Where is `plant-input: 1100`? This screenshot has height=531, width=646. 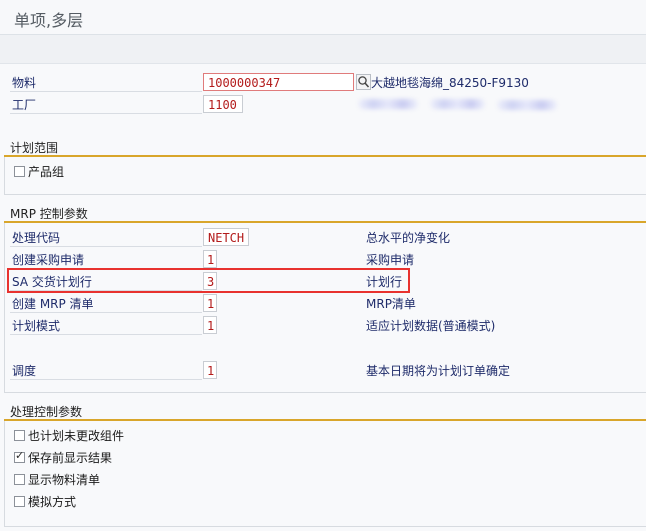 plant-input: 1100 is located at coordinates (223, 104).